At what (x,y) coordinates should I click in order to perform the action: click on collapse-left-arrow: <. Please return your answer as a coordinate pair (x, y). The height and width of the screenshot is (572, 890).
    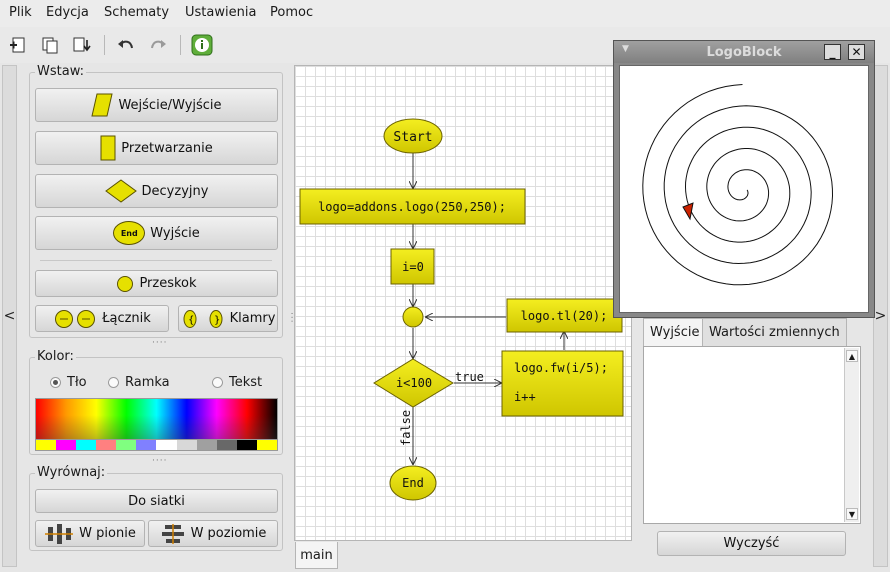
    Looking at the image, I should click on (9, 316).